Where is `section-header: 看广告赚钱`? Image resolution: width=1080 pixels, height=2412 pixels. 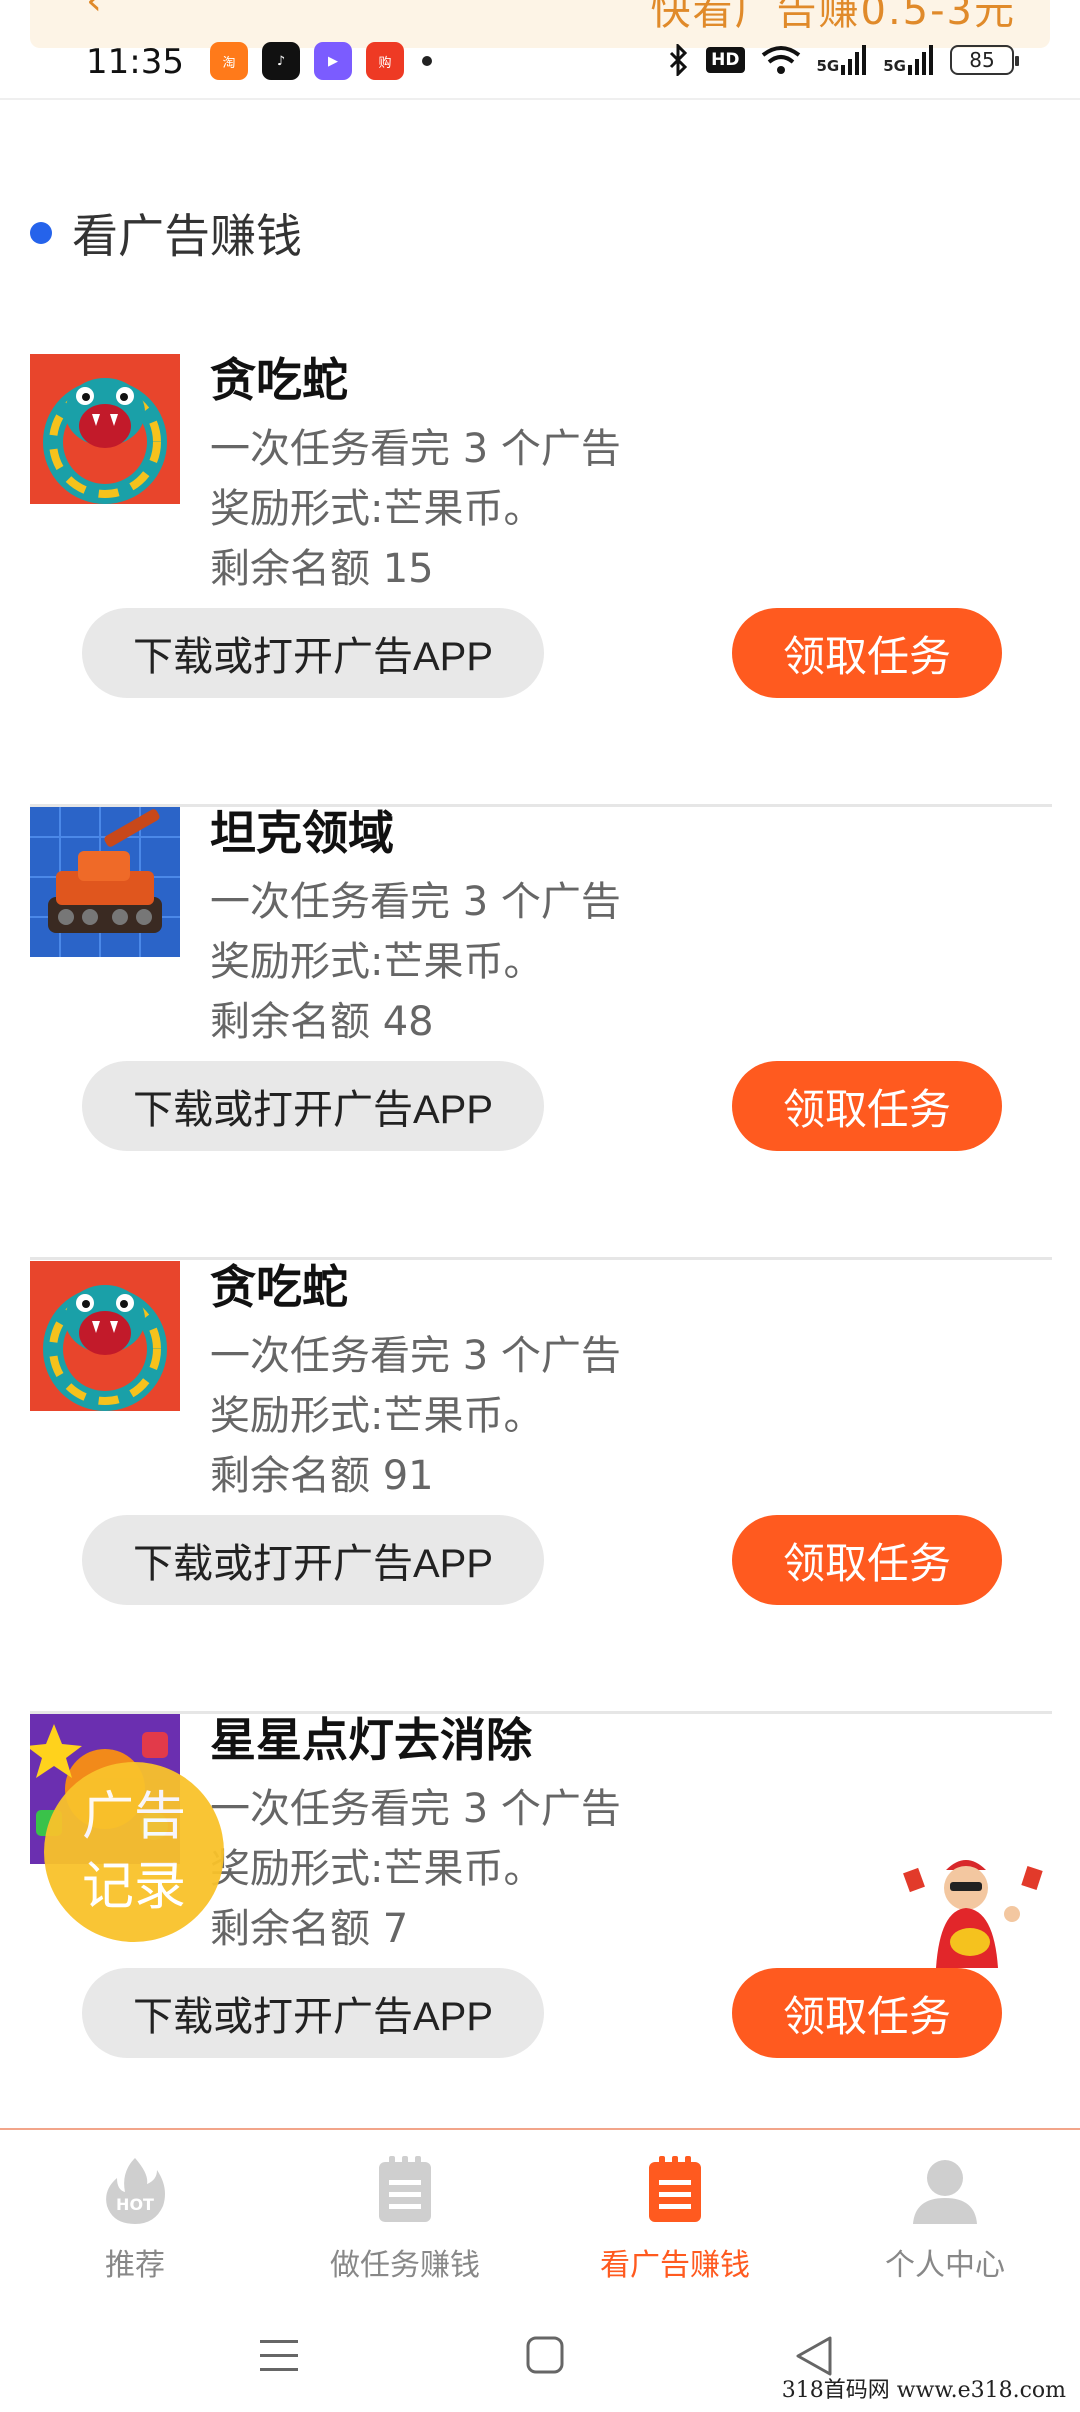
section-header: 看广告赚钱 is located at coordinates (166, 233).